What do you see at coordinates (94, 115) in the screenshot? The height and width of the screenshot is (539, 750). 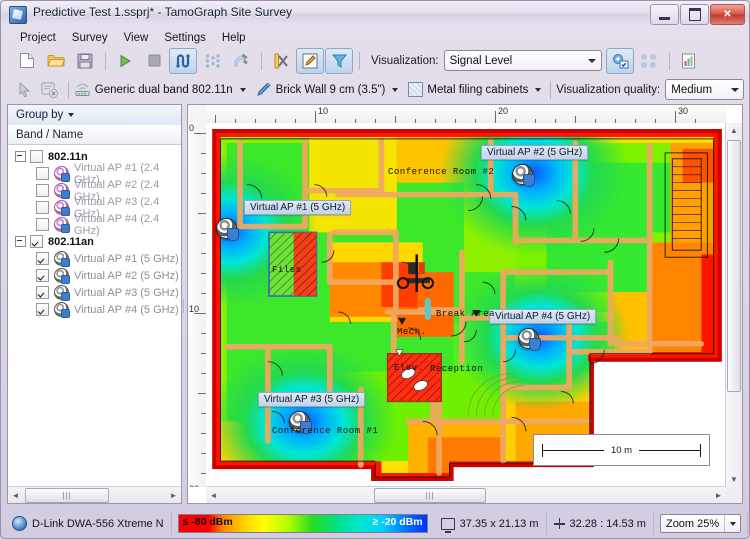 I see `group-by-button: Group by` at bounding box center [94, 115].